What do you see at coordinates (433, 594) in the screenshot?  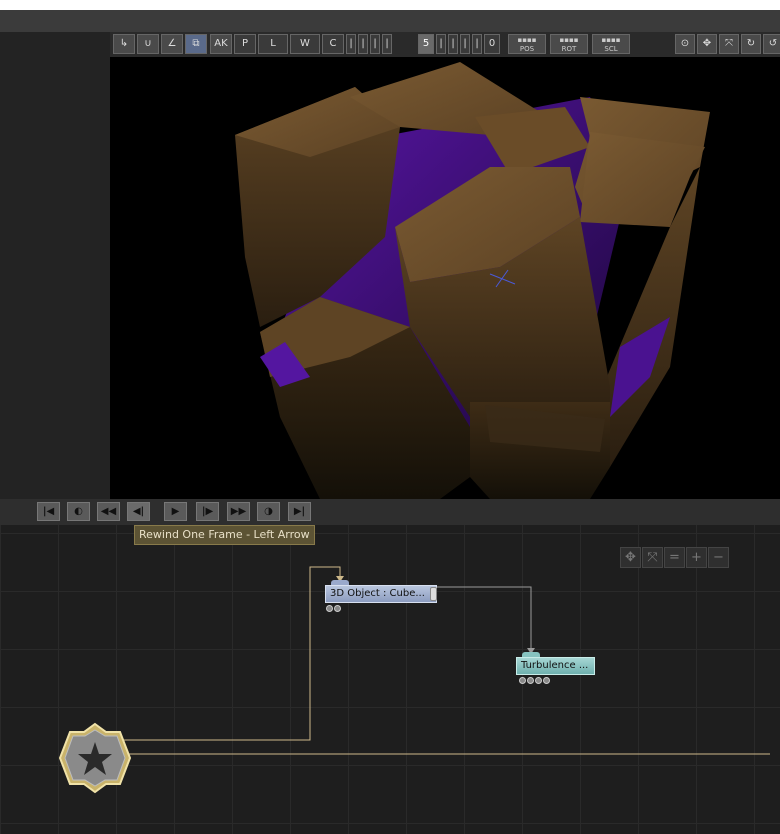 I see `object-node-output` at bounding box center [433, 594].